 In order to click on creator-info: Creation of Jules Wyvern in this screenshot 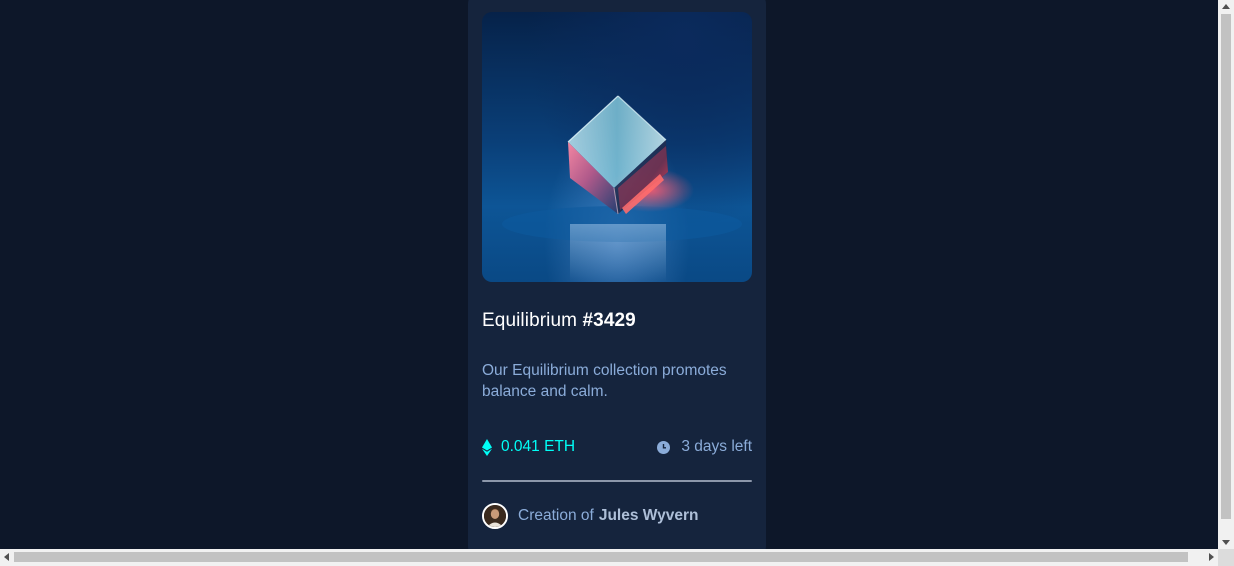, I will do `click(590, 516)`.